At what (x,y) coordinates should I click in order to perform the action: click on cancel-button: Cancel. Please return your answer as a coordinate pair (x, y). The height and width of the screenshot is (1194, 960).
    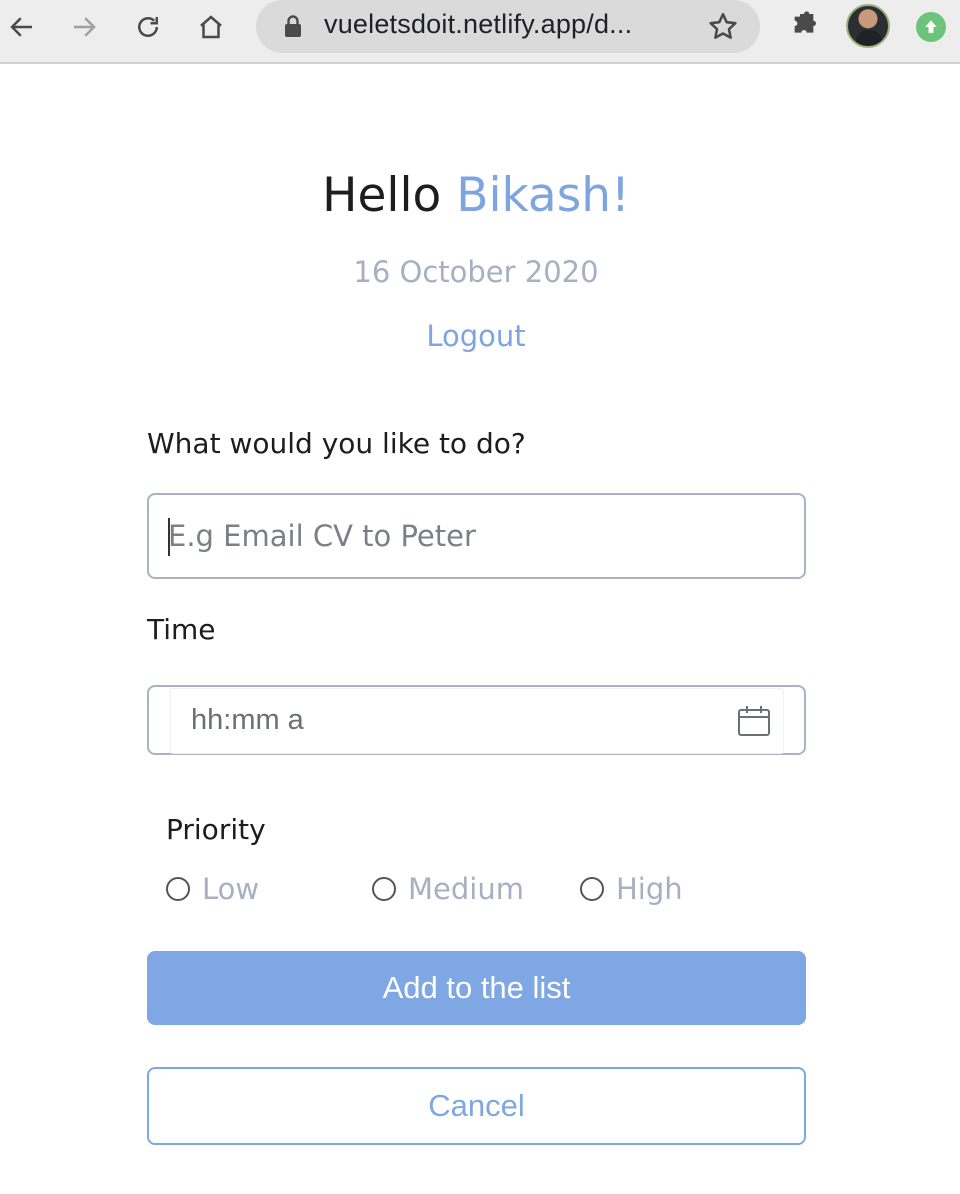
    Looking at the image, I should click on (476, 1106).